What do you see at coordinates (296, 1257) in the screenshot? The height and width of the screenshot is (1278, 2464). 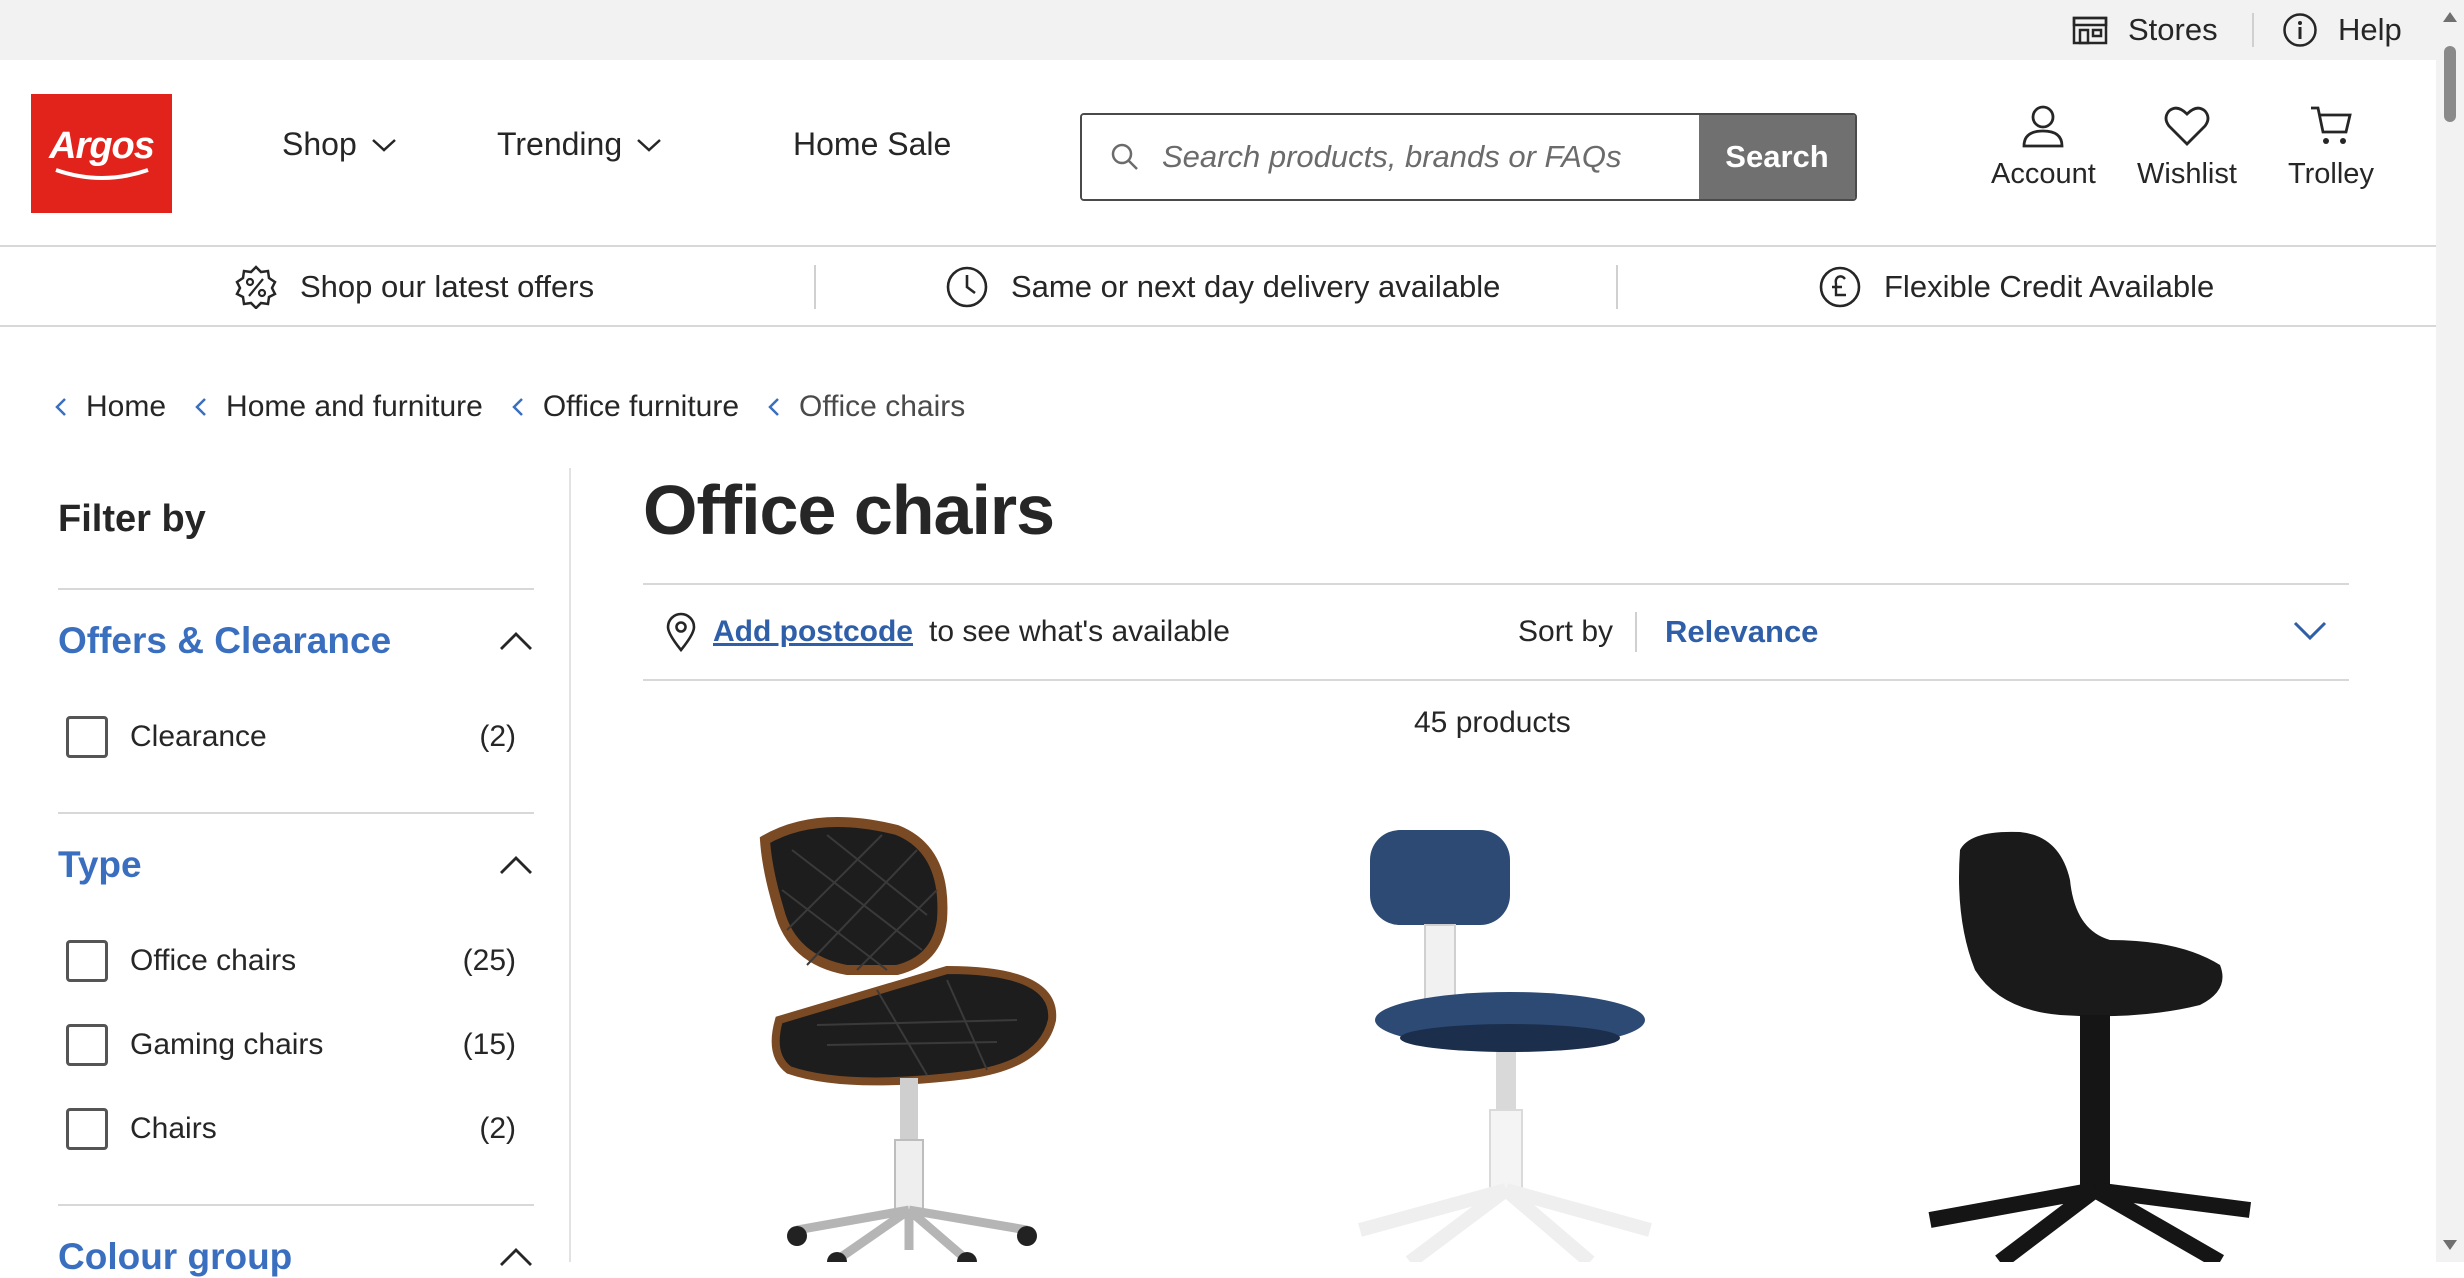 I see `filter-section-colour-toggle: Colour group` at bounding box center [296, 1257].